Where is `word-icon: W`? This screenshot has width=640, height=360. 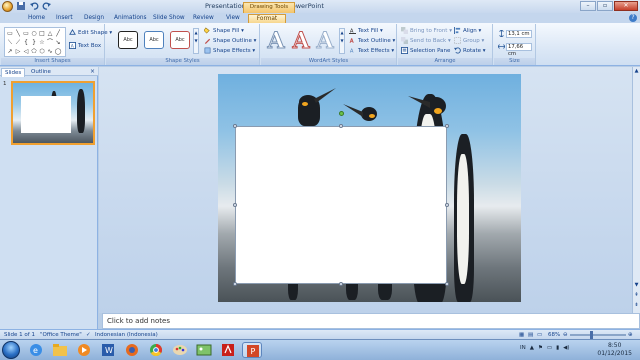 word-icon: W is located at coordinates (108, 350).